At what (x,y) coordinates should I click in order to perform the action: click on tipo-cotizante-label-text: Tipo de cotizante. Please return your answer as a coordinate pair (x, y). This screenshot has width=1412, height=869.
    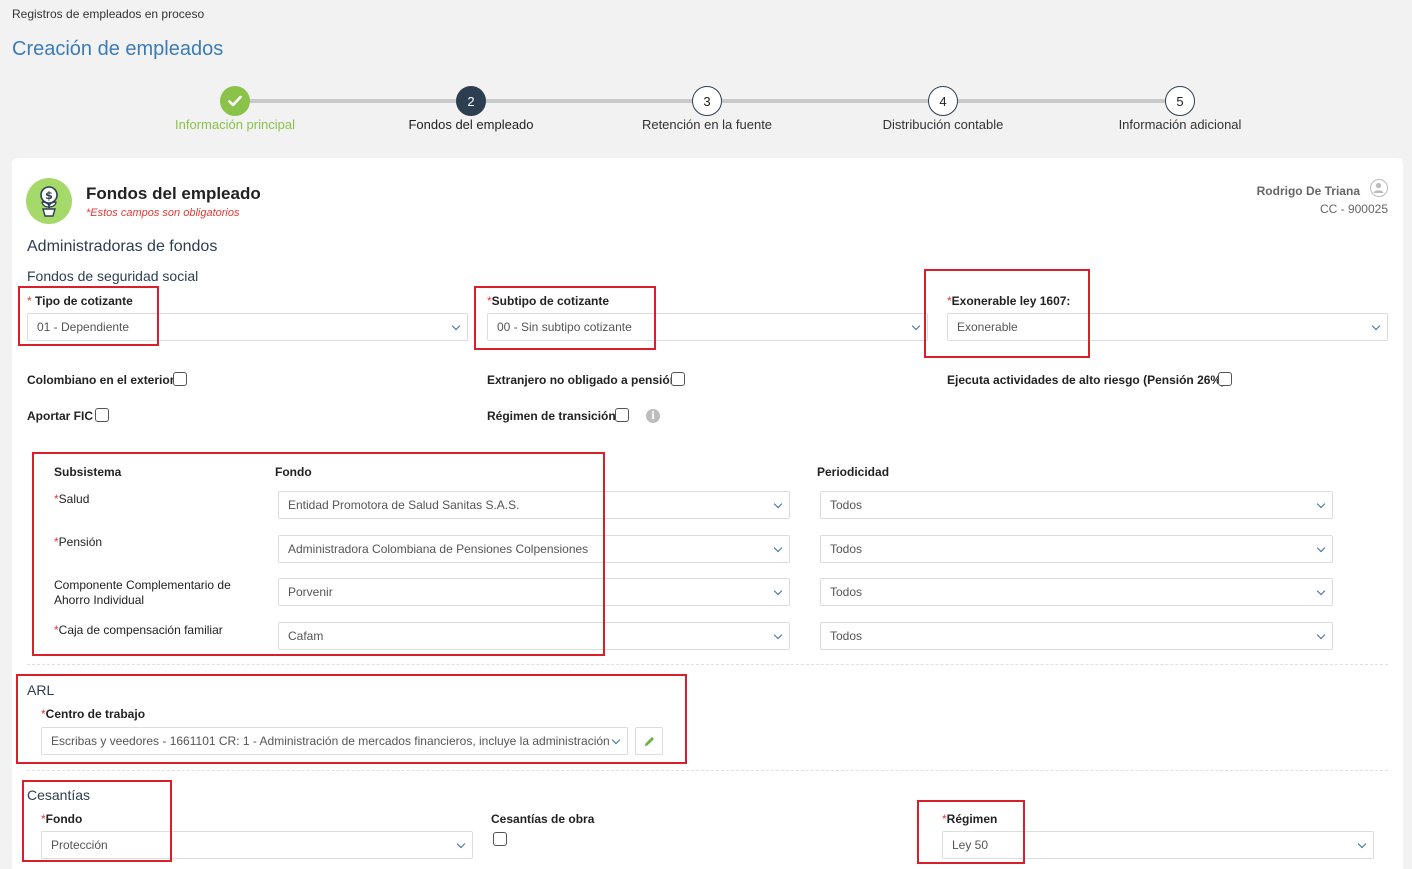
    Looking at the image, I should click on (84, 301).